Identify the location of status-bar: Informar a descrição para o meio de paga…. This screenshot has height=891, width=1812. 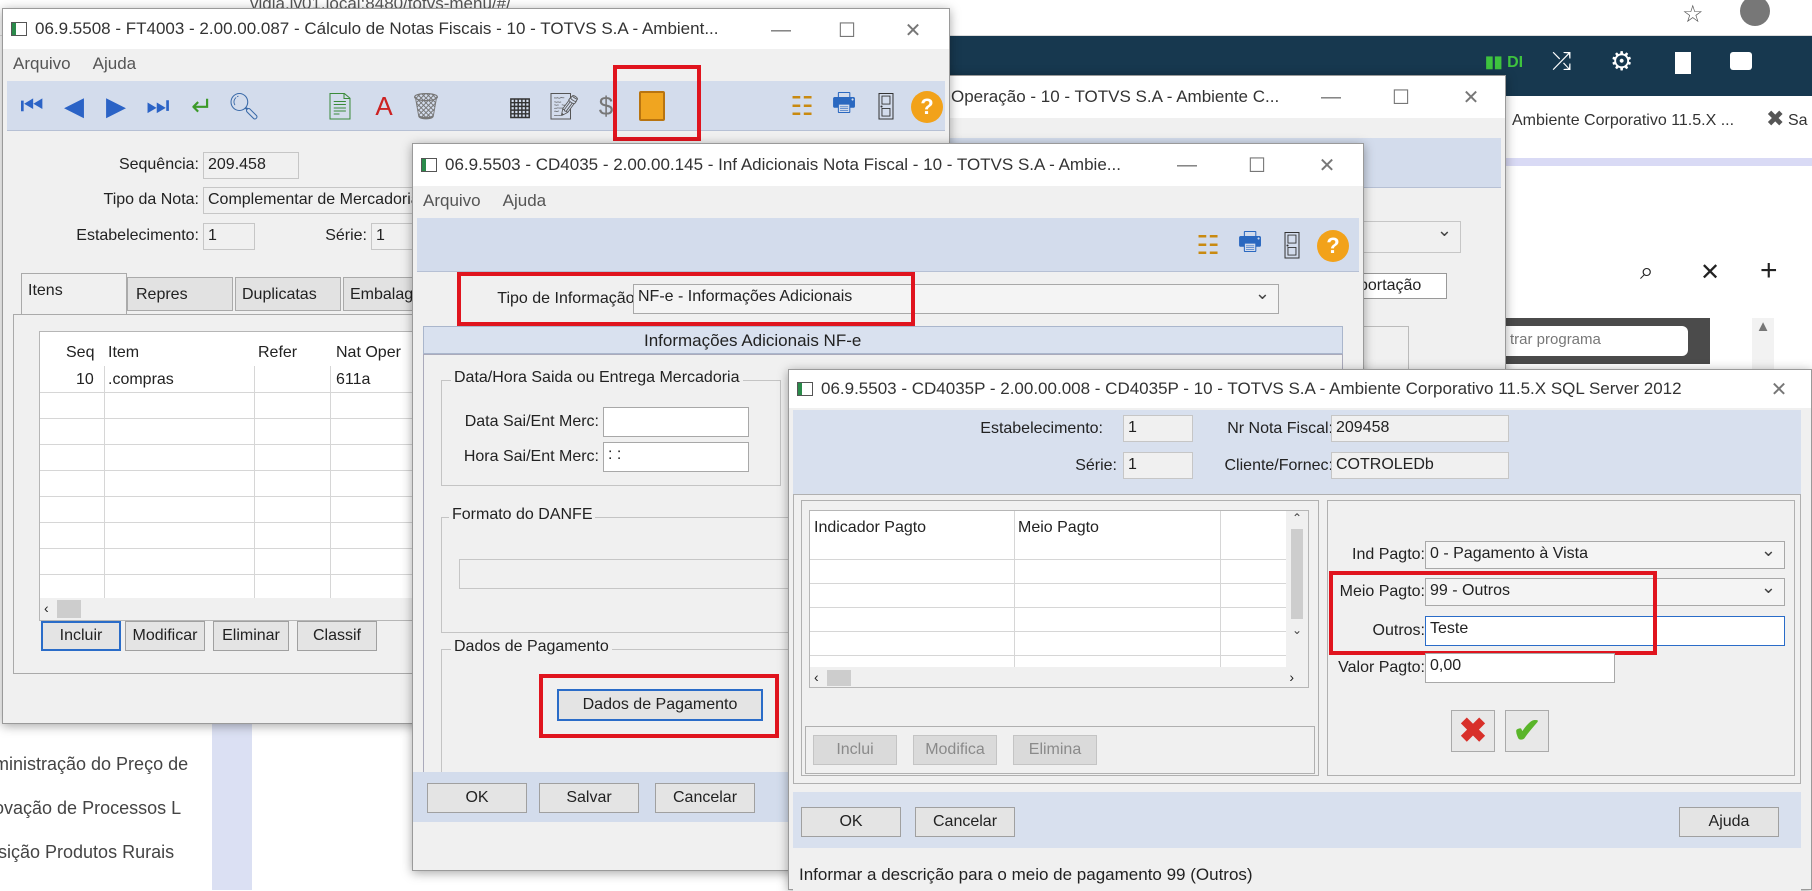
(1297, 876).